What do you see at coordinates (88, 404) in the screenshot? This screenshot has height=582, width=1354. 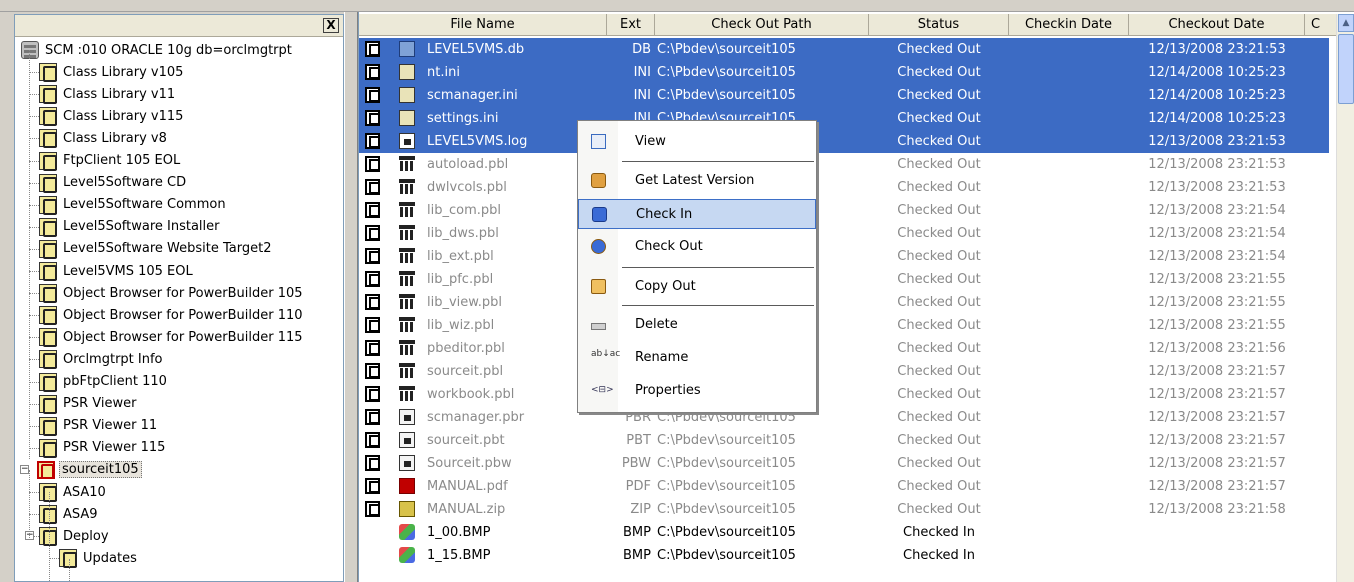 I see `tree-node-psr-viewer: PSR Viewer` at bounding box center [88, 404].